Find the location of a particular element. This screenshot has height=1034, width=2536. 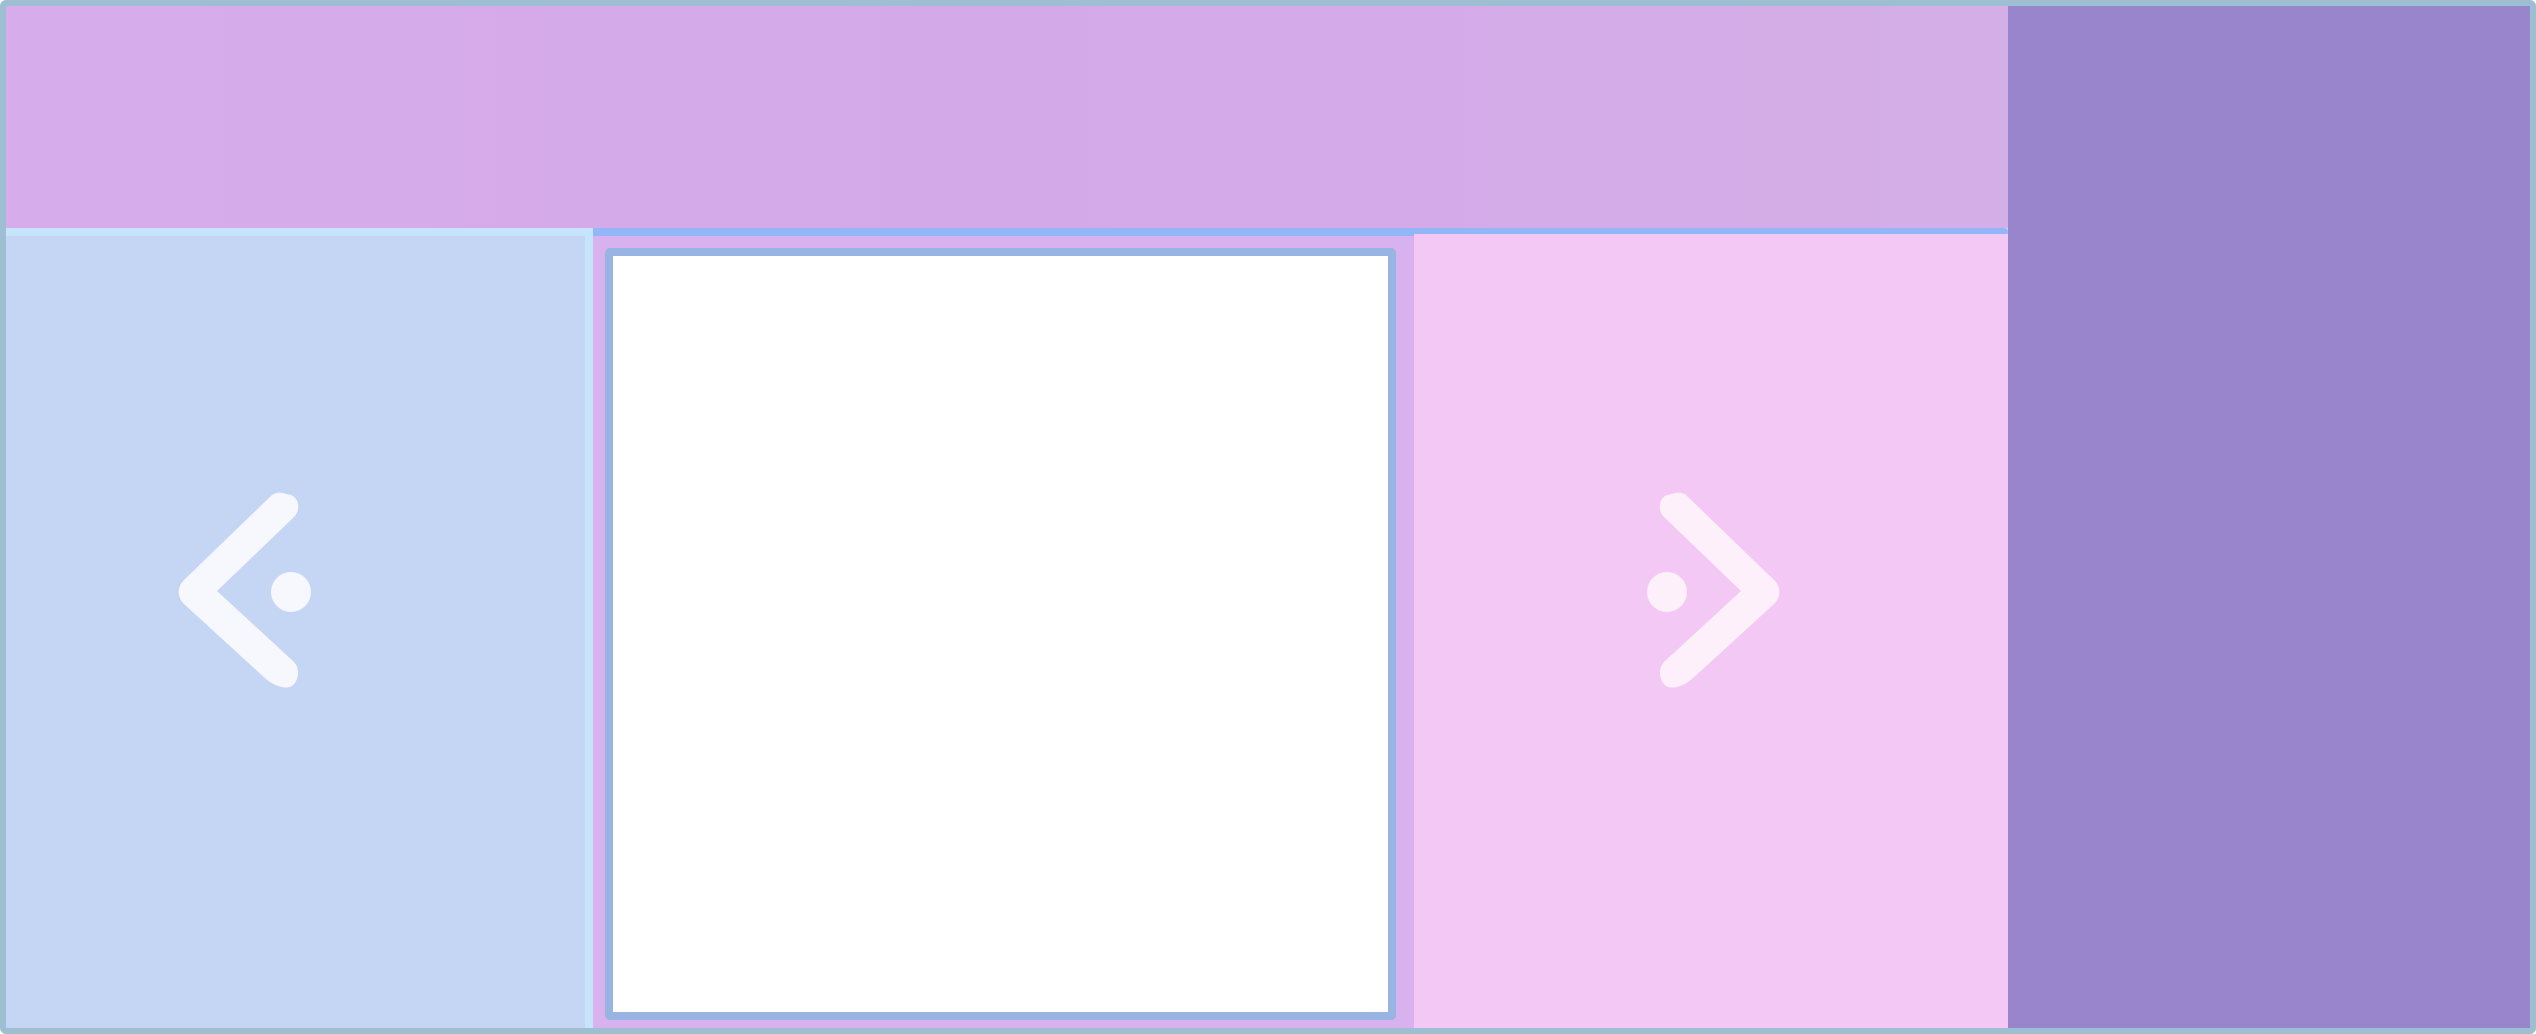

left-divider-line is located at coordinates (301, 232).